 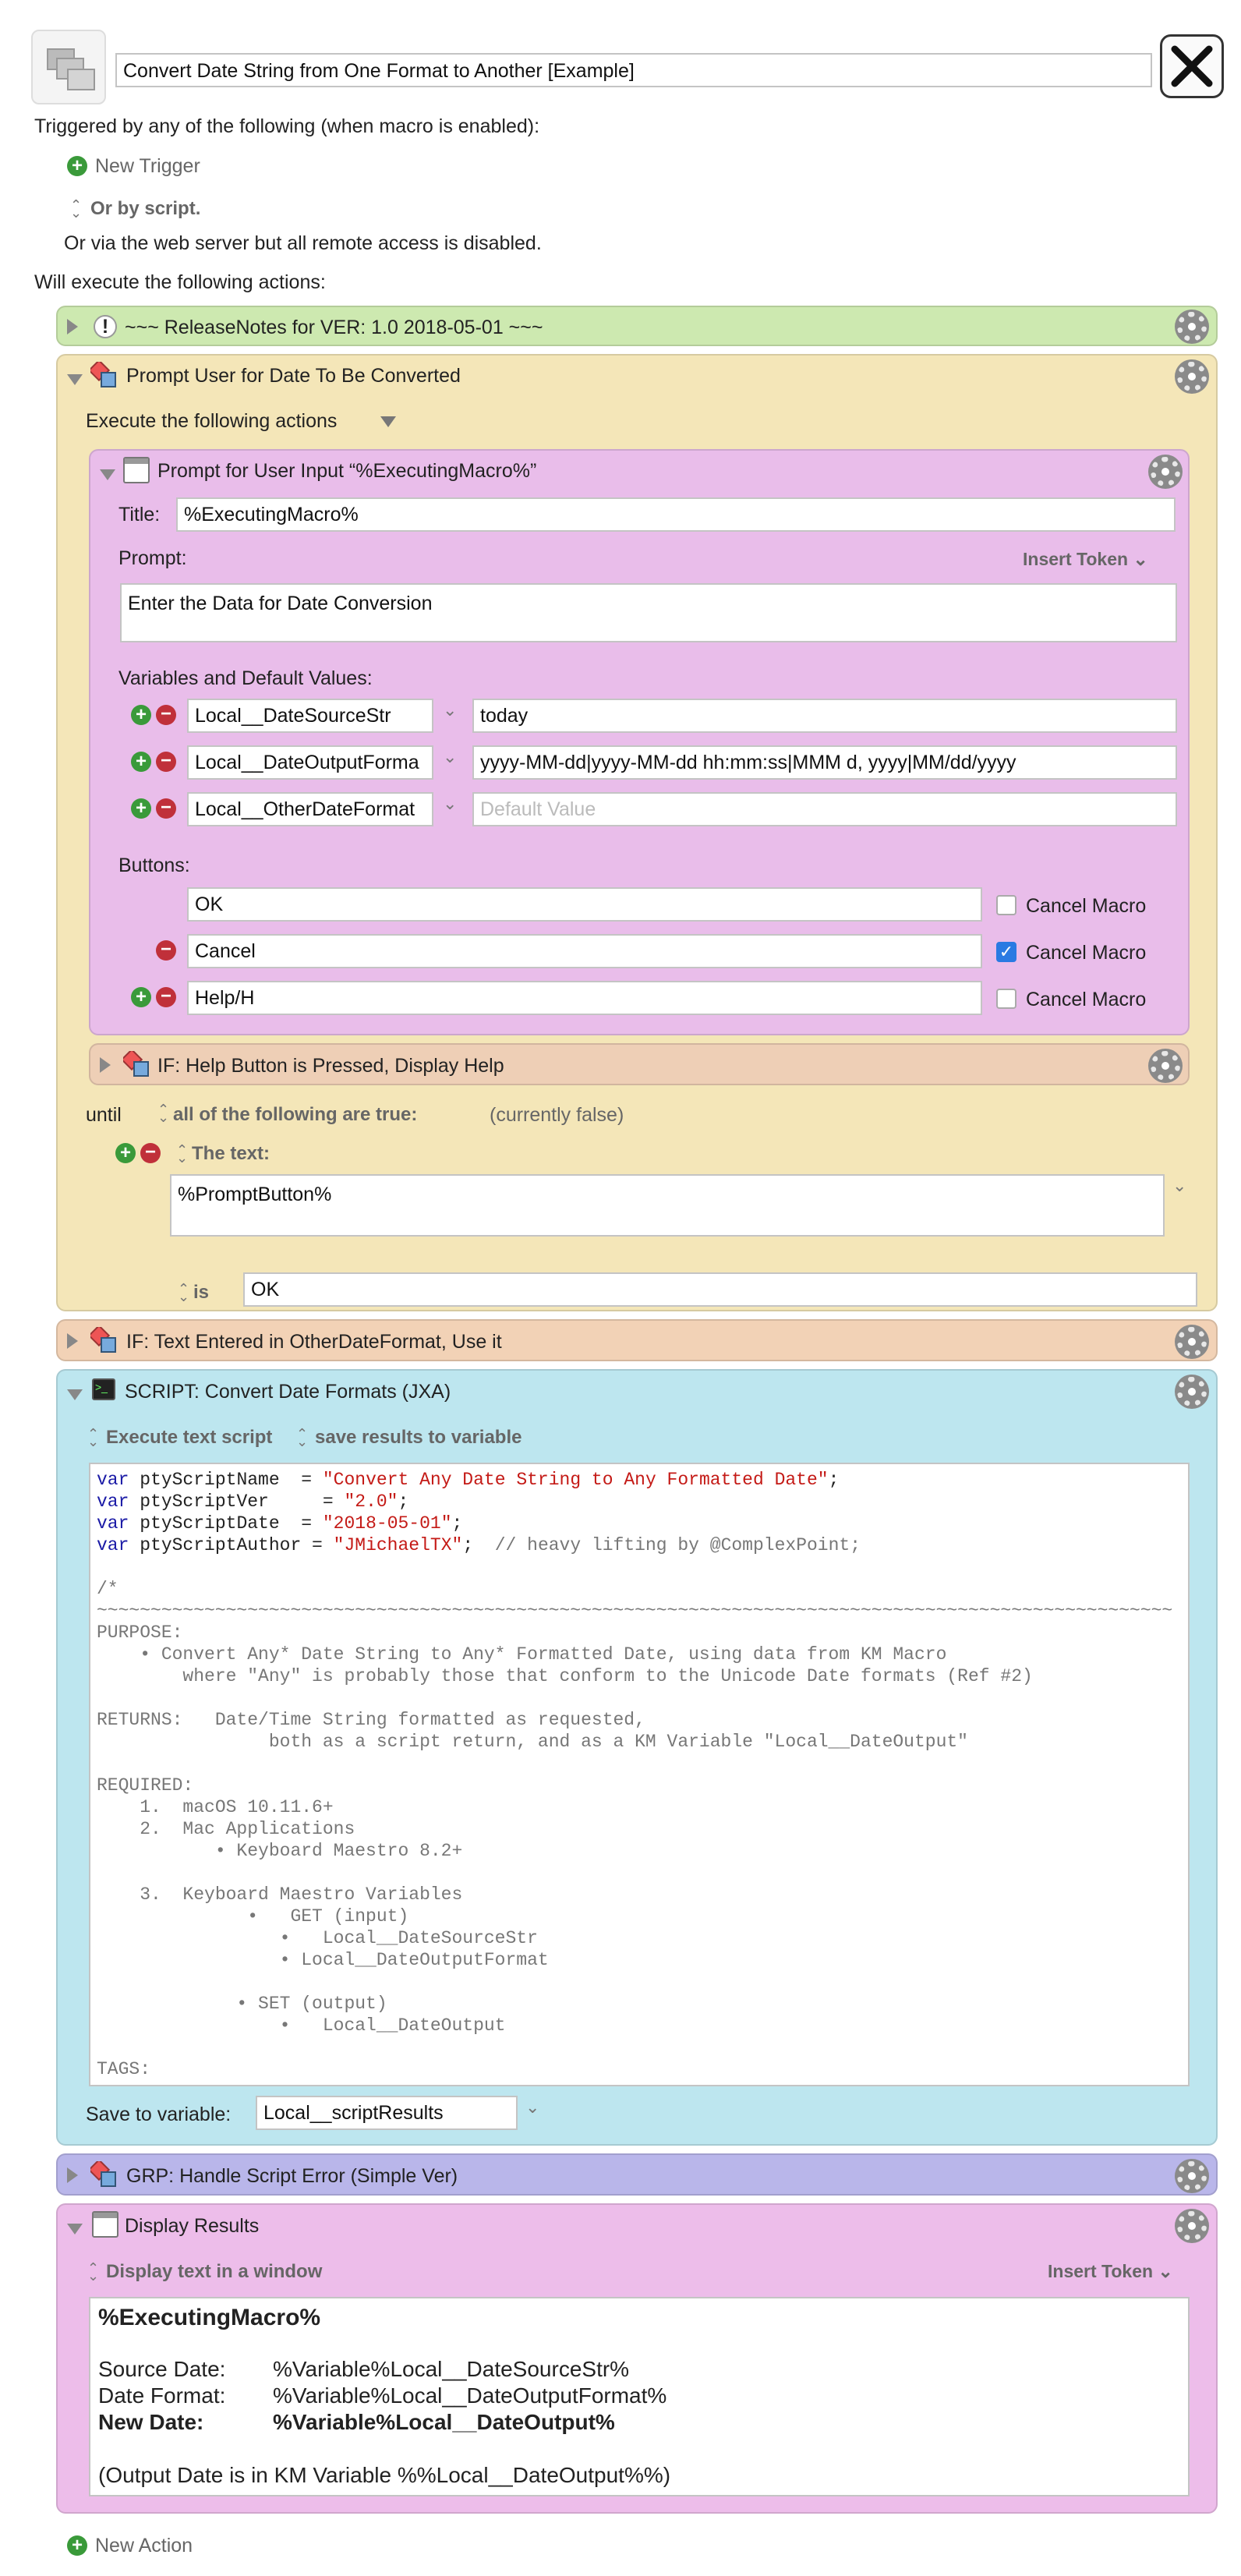 I want to click on add-condition-plus-icon: +, so click(x=125, y=1153).